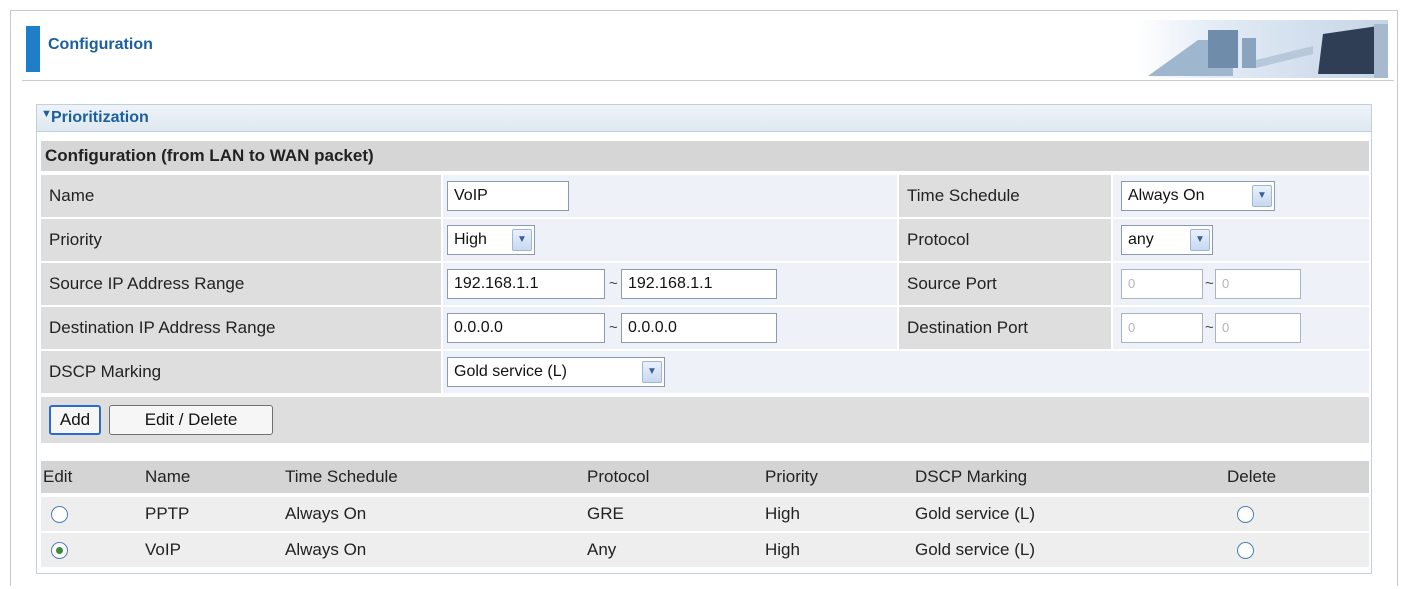  Describe the element at coordinates (1241, 240) in the screenshot. I see `protocol-cell: any ▼` at that location.